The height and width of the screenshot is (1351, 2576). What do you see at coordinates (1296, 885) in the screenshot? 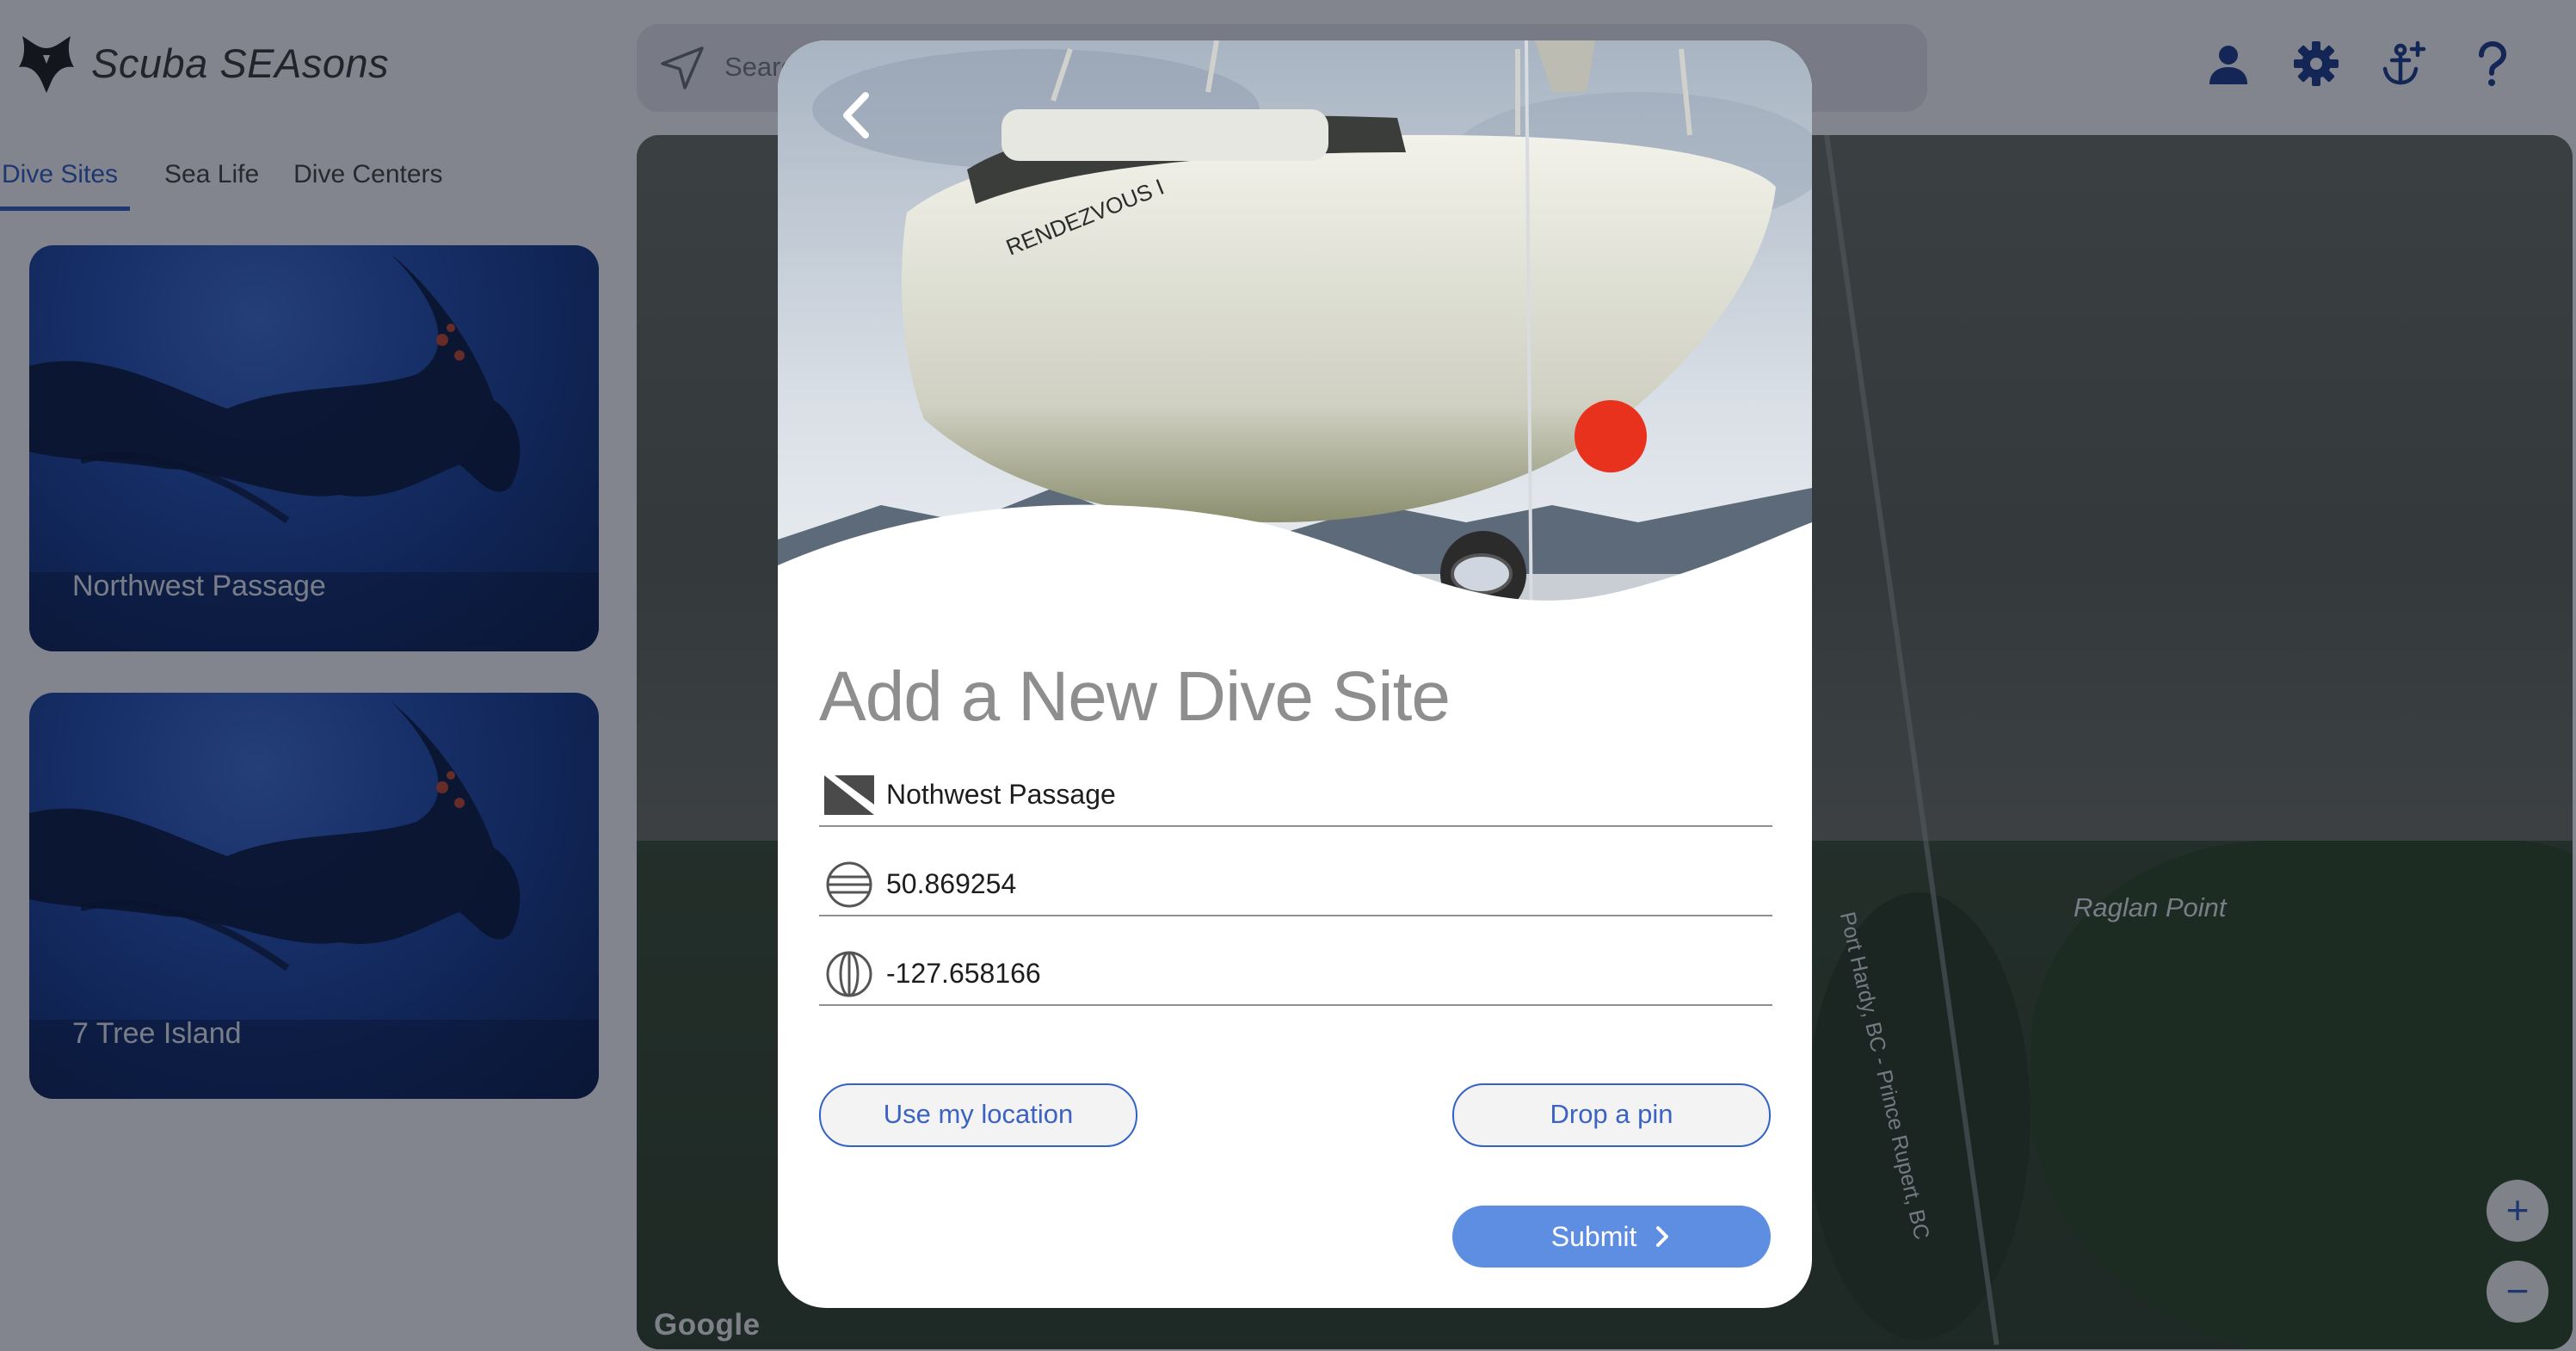
I see `latitude-field: 50.869254` at bounding box center [1296, 885].